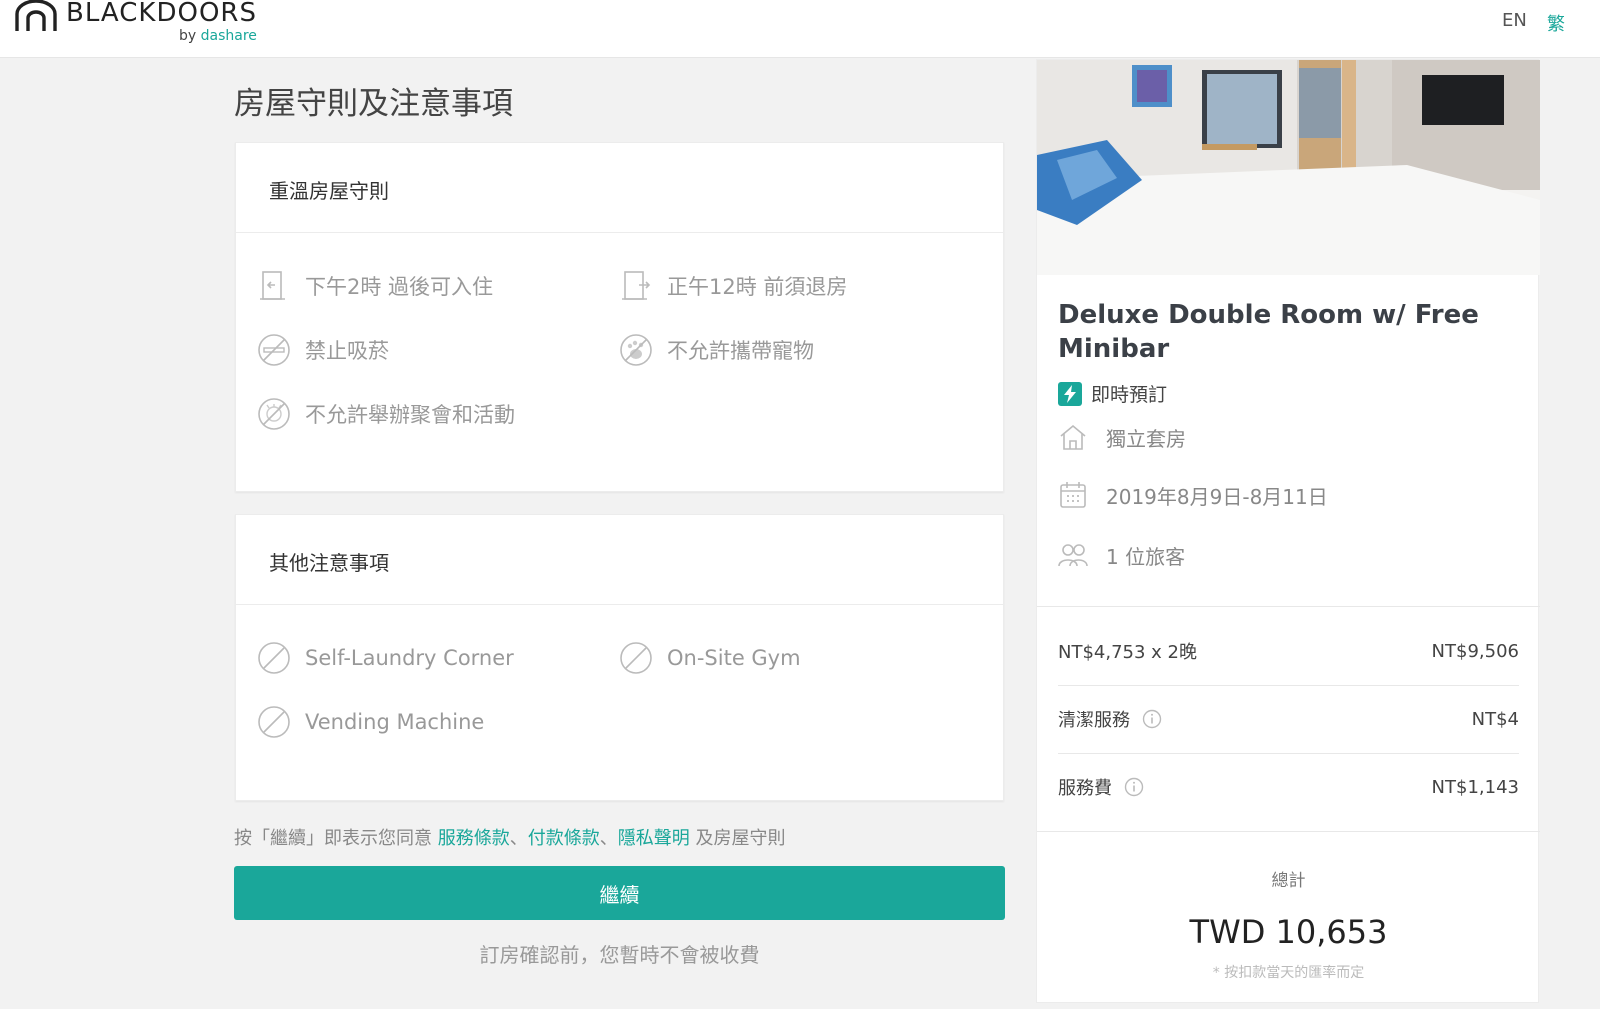 This screenshot has width=1600, height=1009. I want to click on rule-checkin: 下午2時 過後可入住, so click(375, 286).